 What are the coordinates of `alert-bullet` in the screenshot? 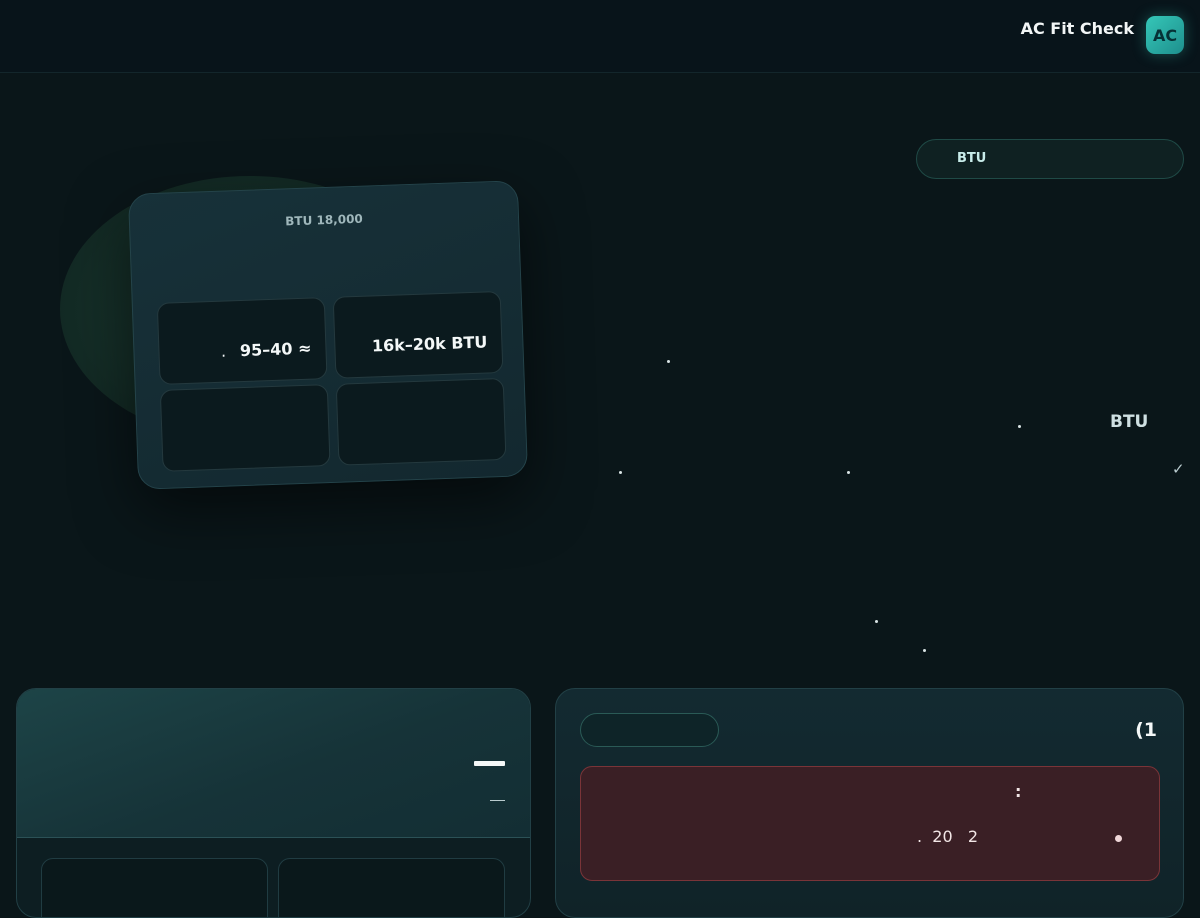 It's located at (1118, 838).